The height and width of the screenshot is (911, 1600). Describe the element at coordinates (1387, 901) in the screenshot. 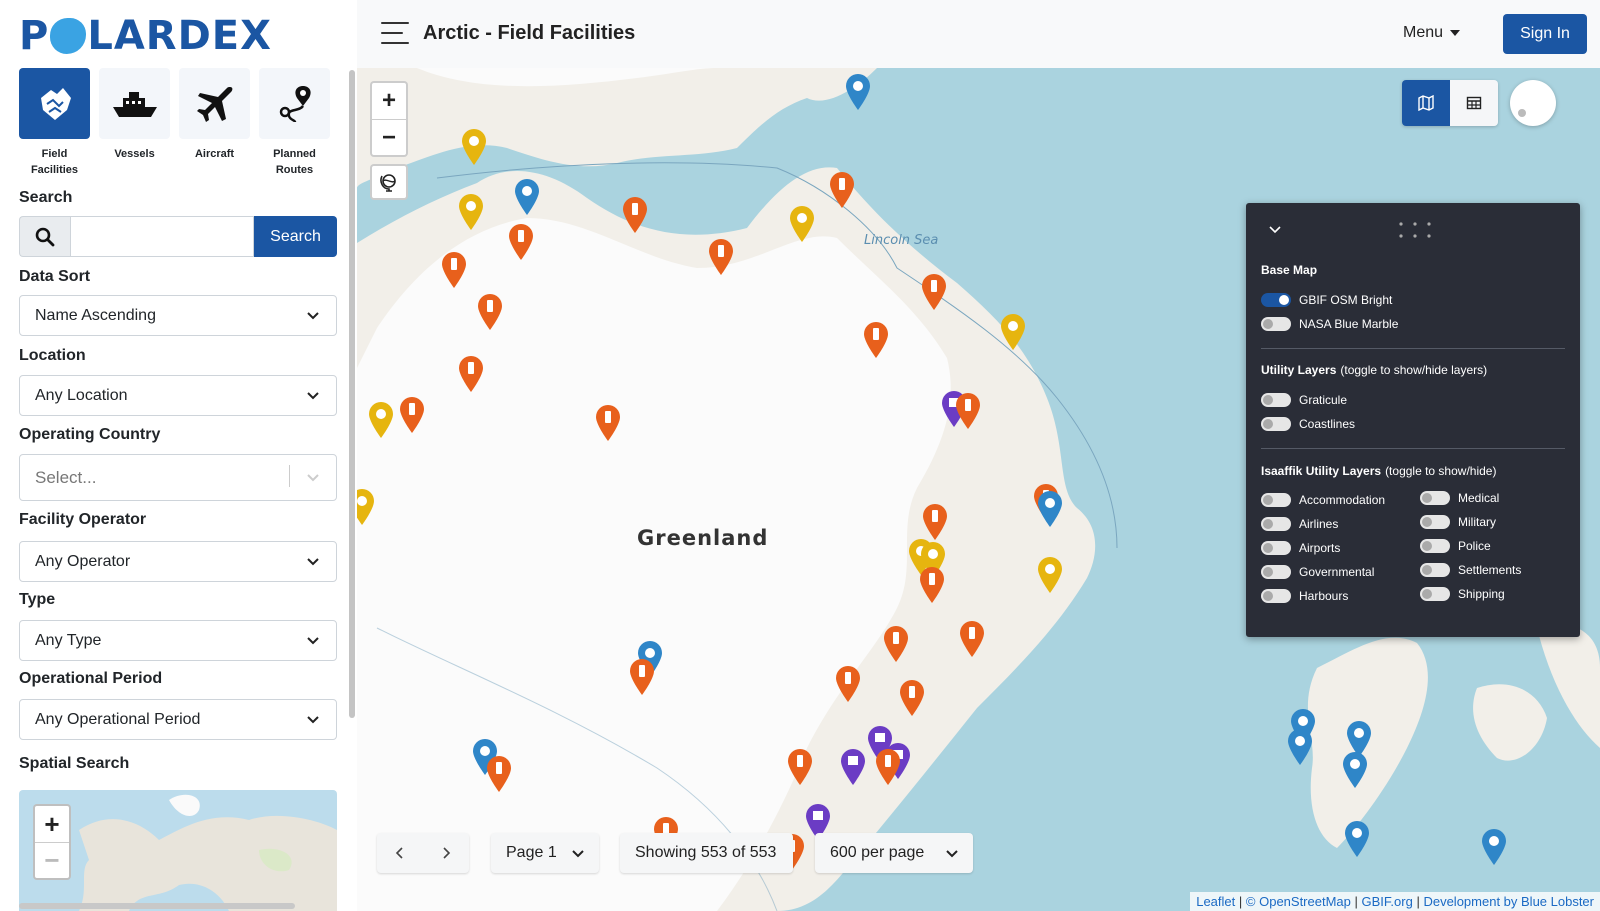

I see `gbif-link: GBIF.org` at that location.